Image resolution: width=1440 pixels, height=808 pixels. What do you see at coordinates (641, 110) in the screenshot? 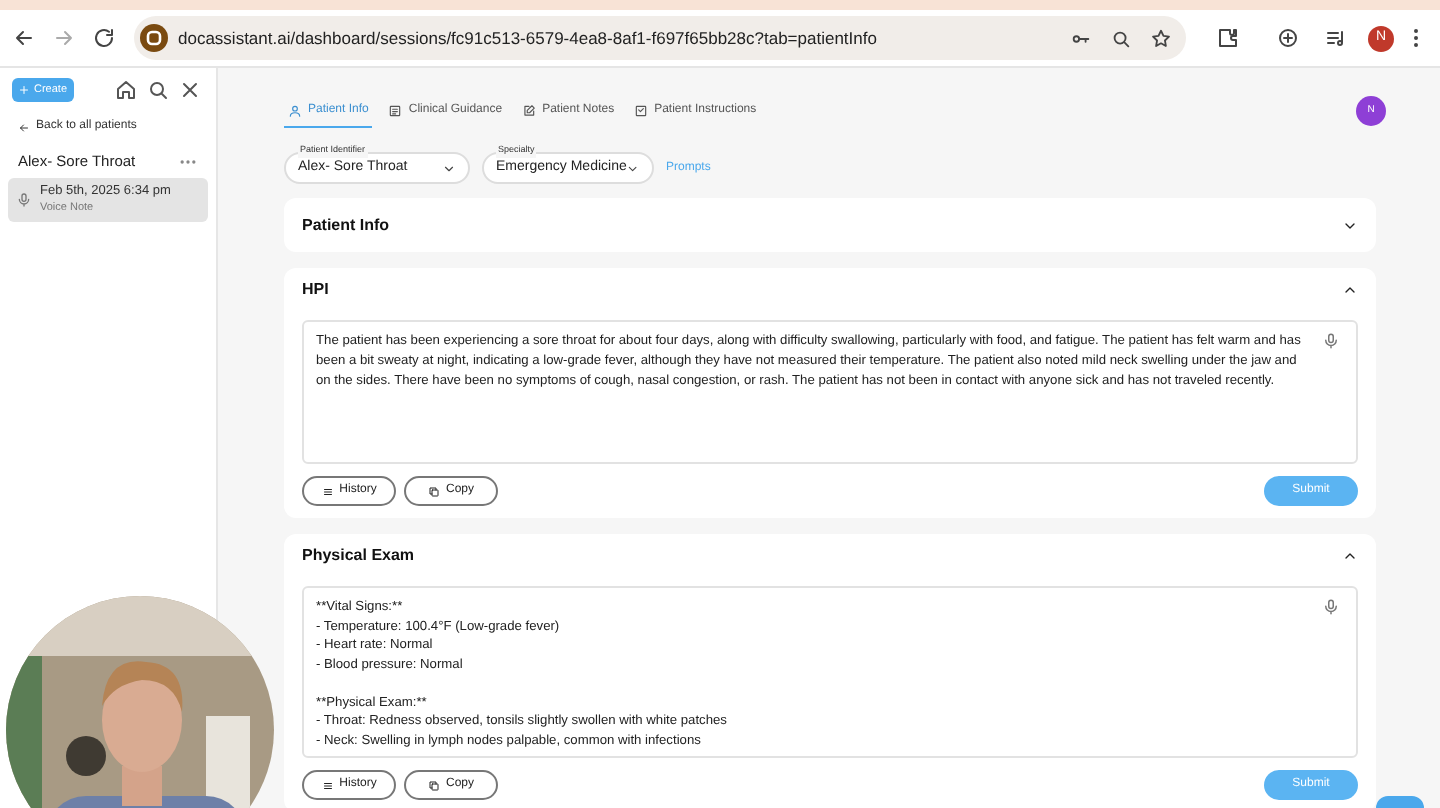
I see `checklist-icon` at bounding box center [641, 110].